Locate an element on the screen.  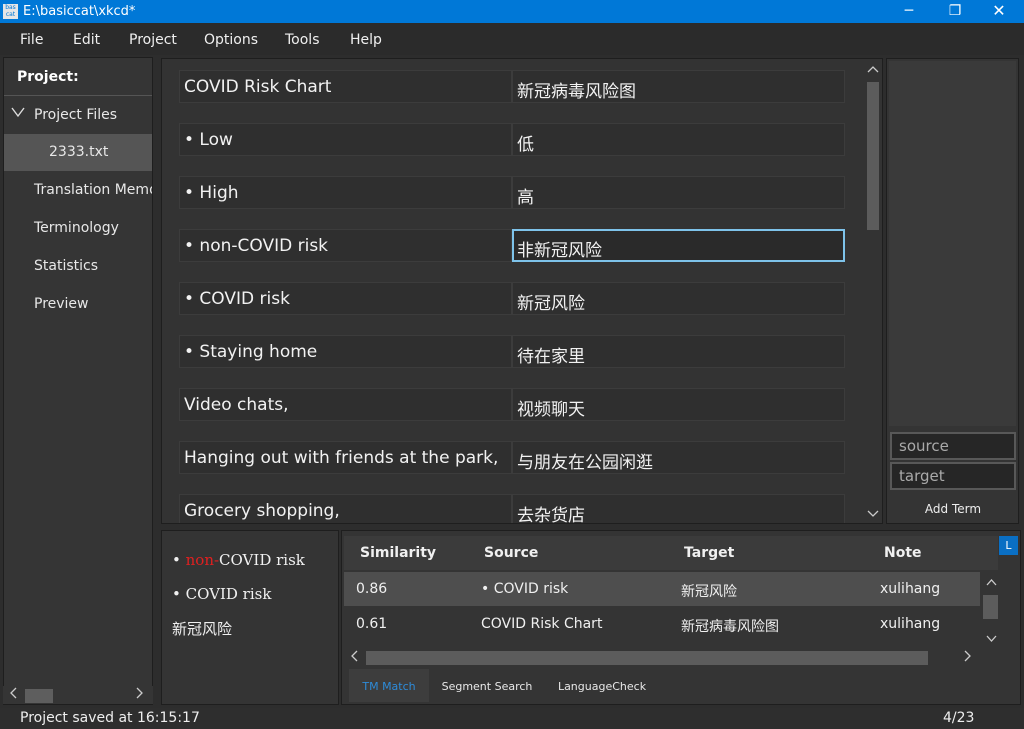
segment-row: • non-COVID risk 非新冠风险 is located at coordinates (512, 245).